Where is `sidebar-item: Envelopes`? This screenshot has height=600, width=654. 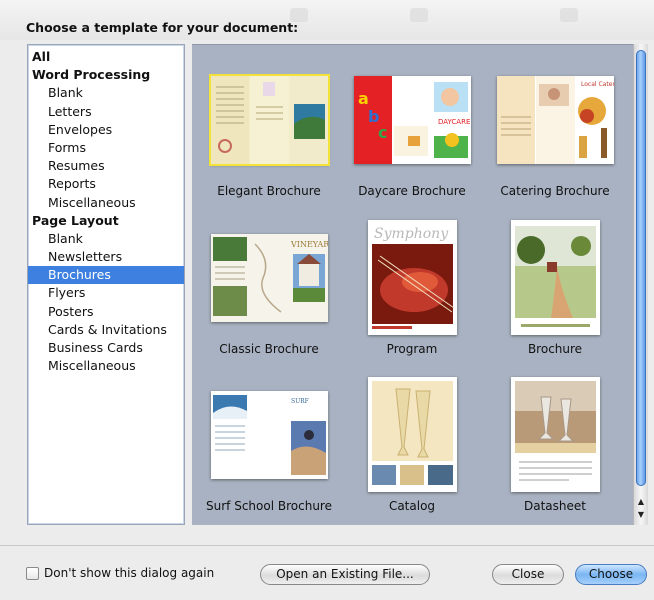 sidebar-item: Envelopes is located at coordinates (106, 130).